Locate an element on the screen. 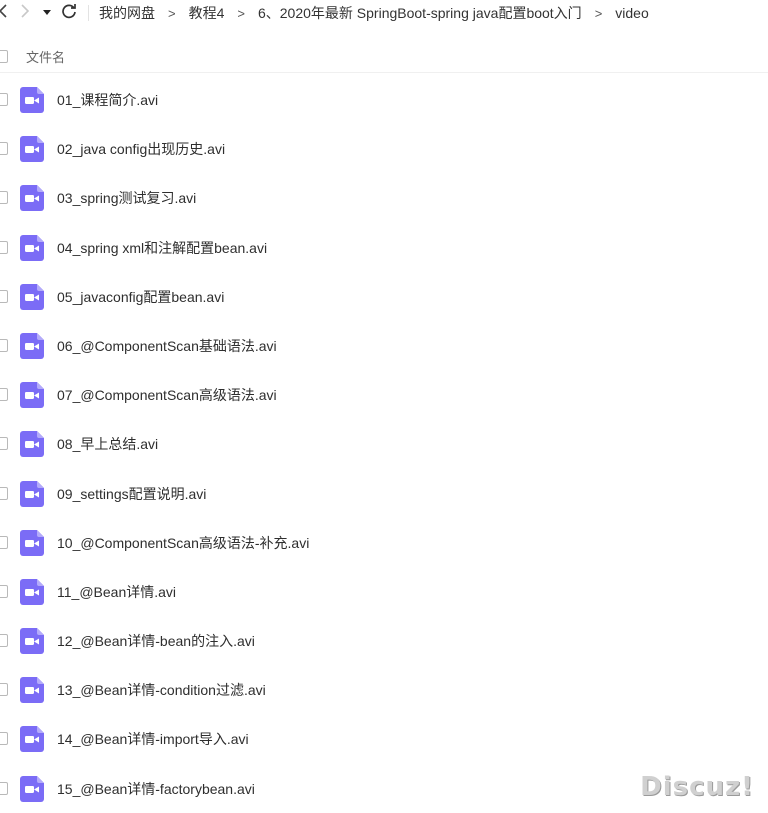 Image resolution: width=768 pixels, height=813 pixels. file-row: 09_settings配置说明.avi is located at coordinates (384, 493).